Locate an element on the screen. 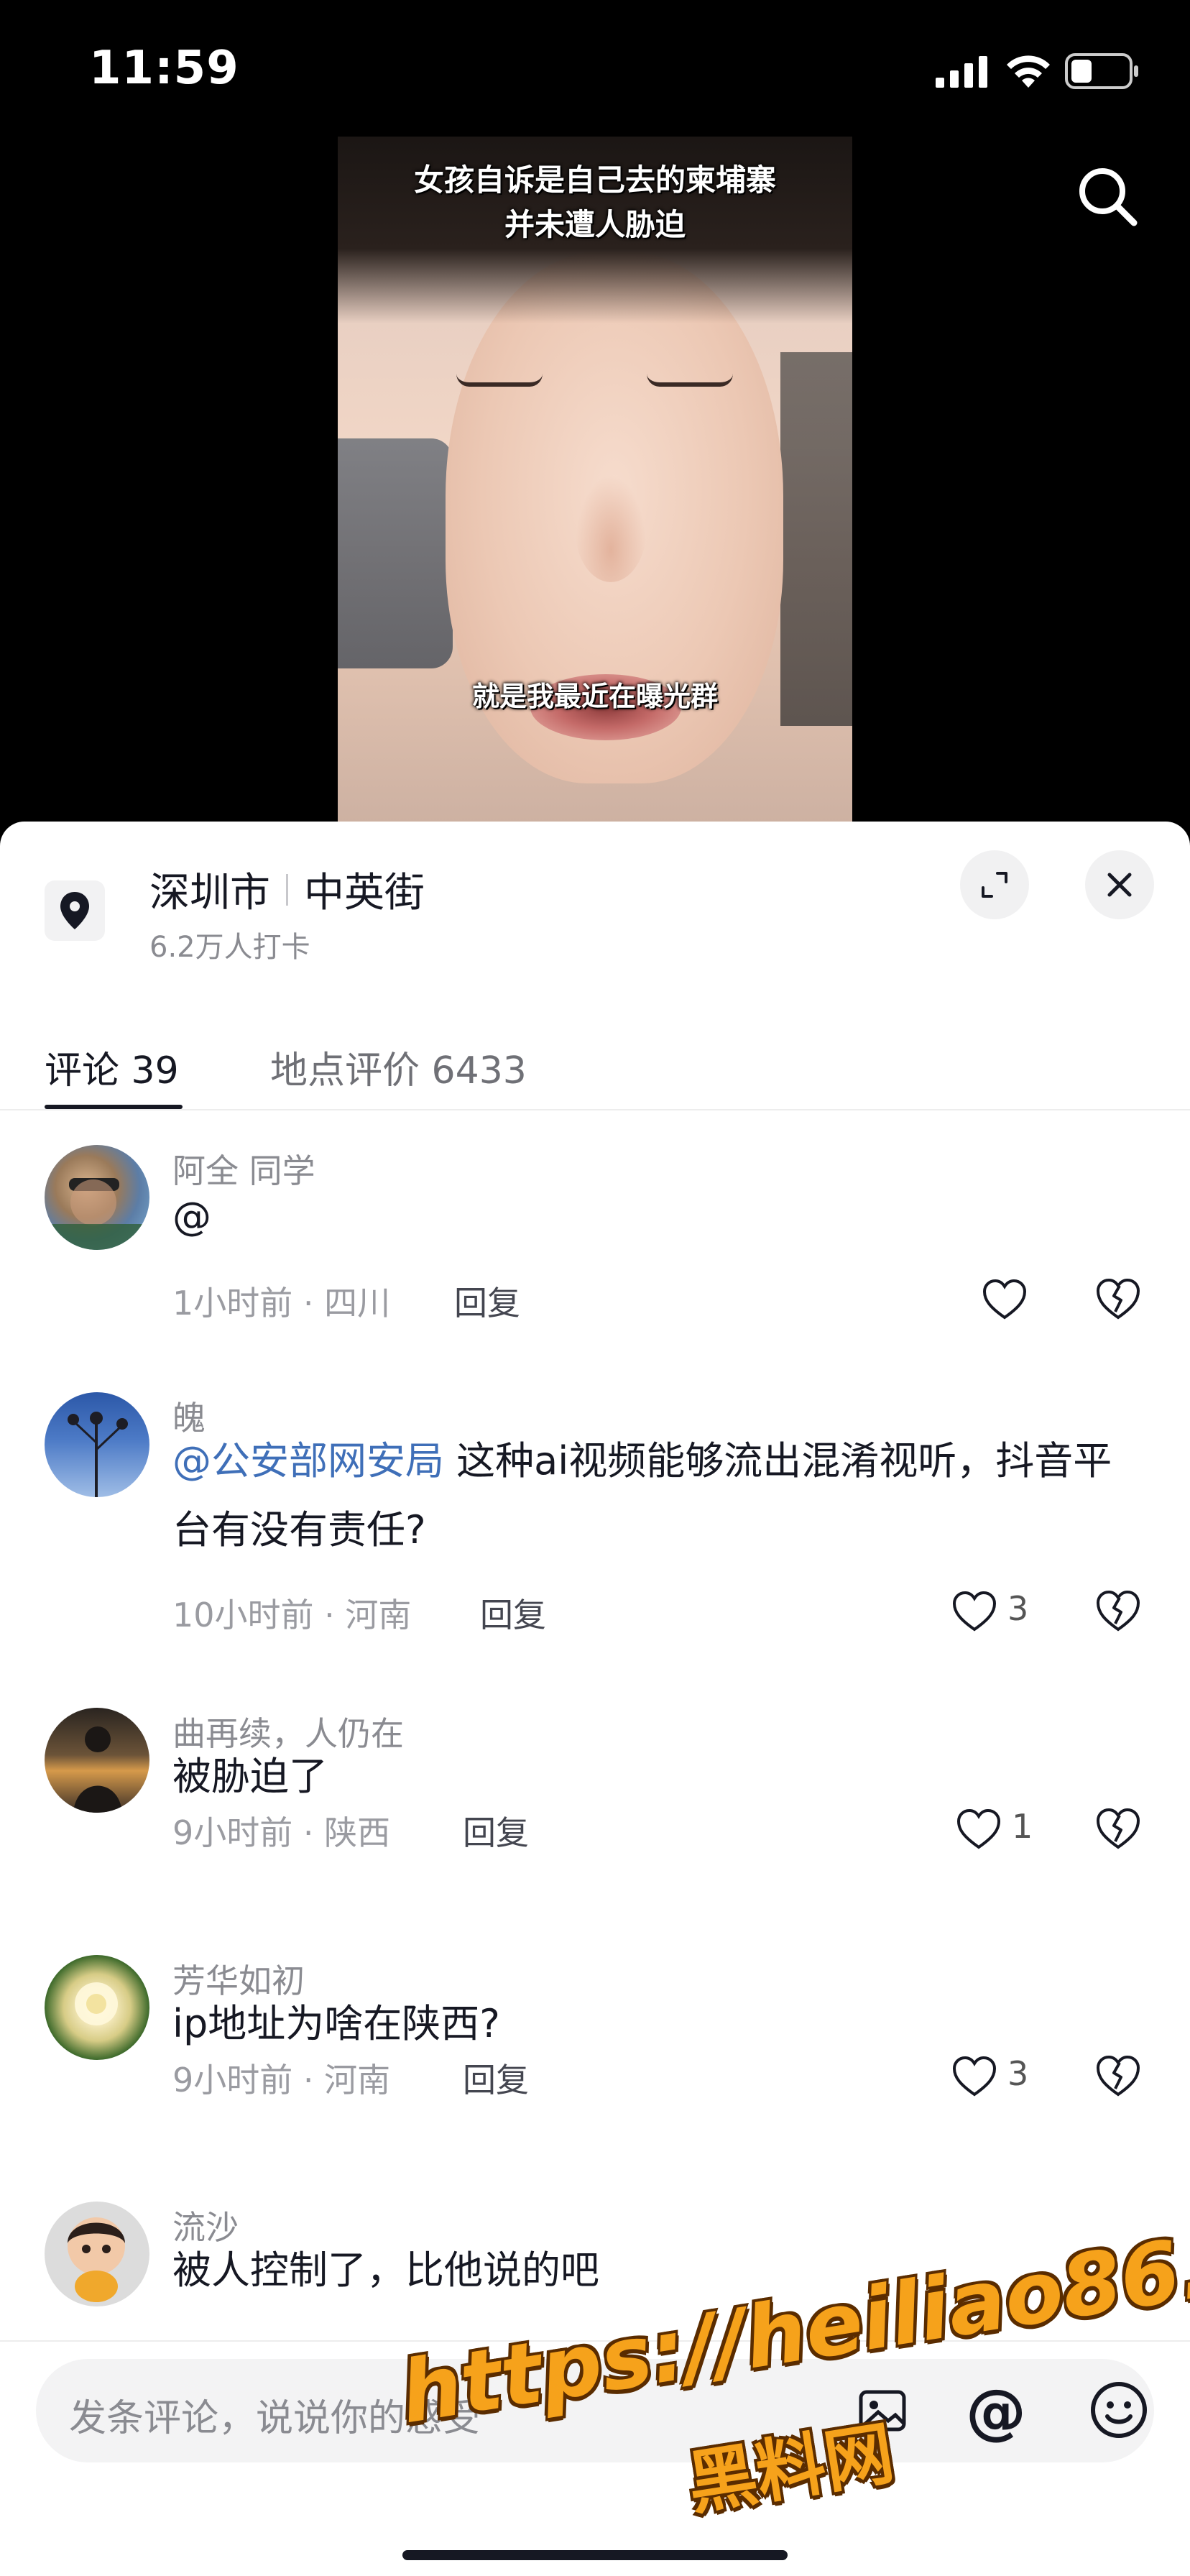  close-icon is located at coordinates (1119, 885).